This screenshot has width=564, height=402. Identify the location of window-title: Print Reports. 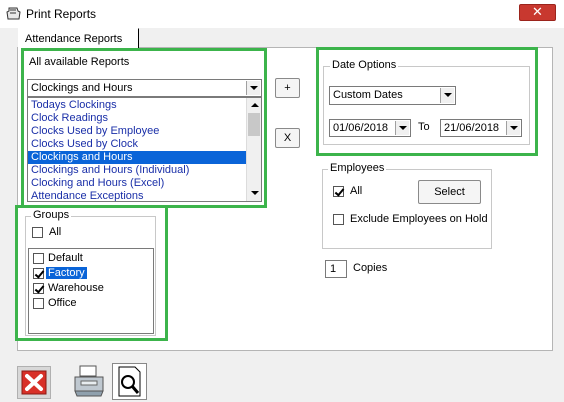
(61, 14).